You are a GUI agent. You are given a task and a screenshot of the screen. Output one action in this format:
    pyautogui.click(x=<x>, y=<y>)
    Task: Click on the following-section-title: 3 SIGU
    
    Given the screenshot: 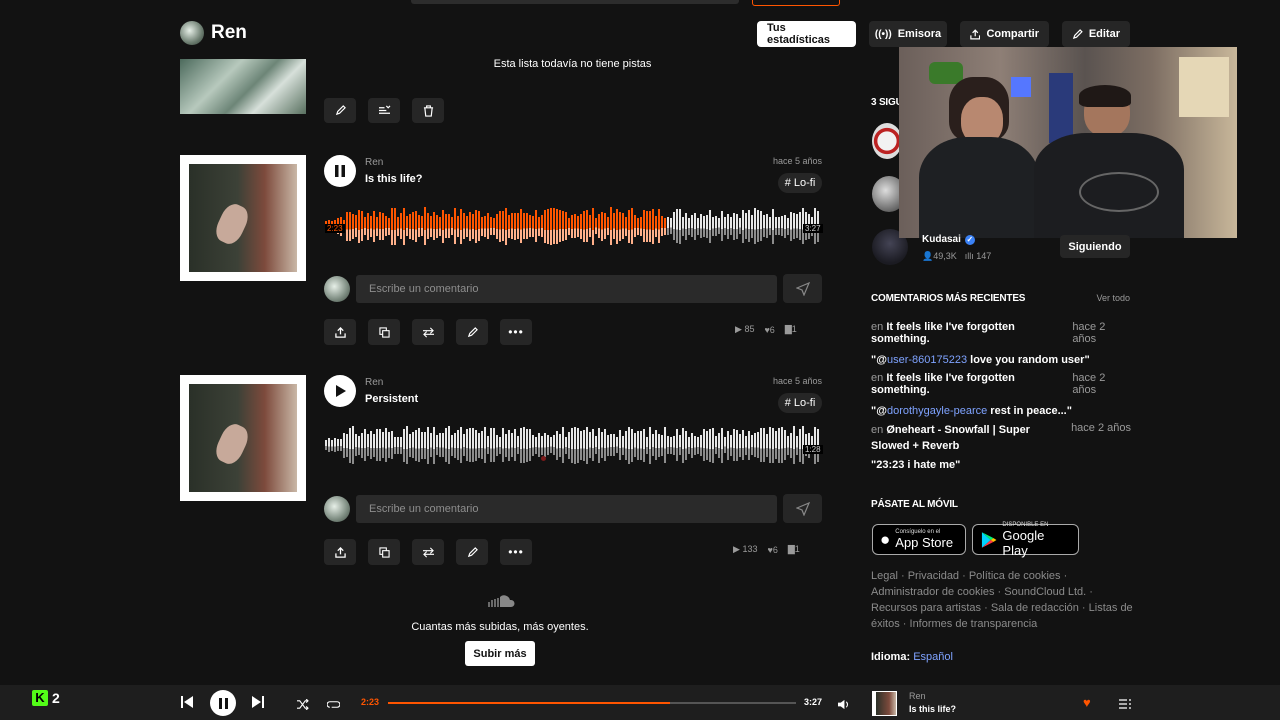 What is the action you would take?
    pyautogui.click(x=887, y=102)
    